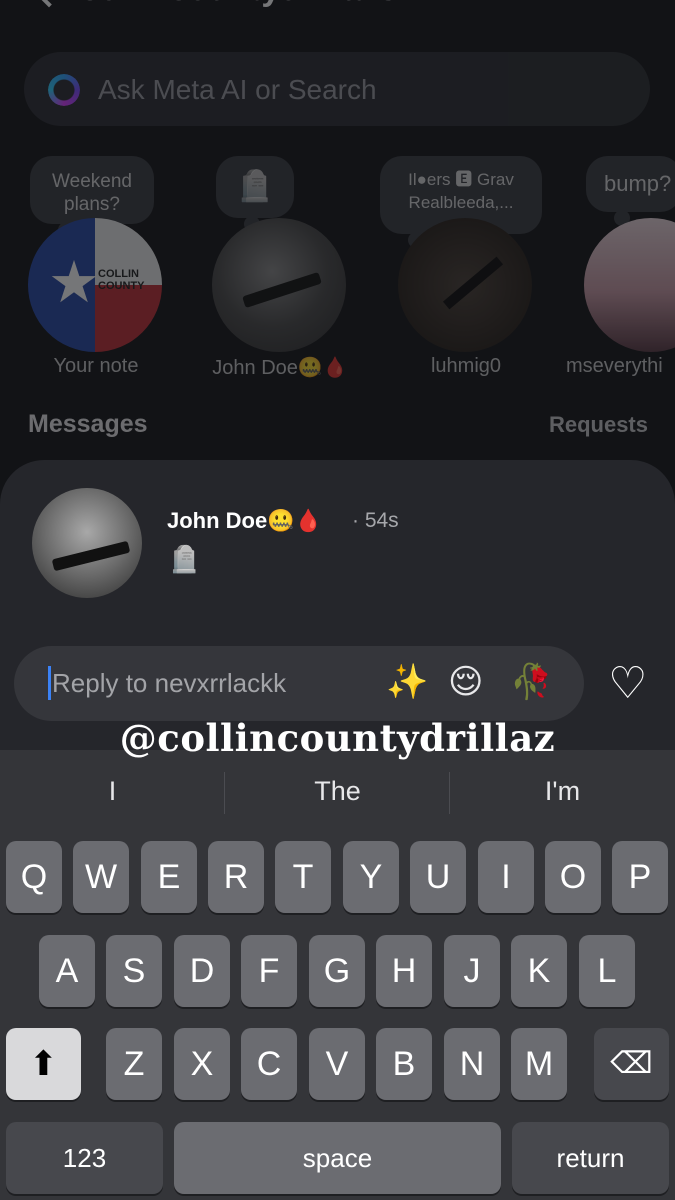 This screenshot has height=1200, width=675. What do you see at coordinates (303, 877) in the screenshot?
I see `key-t: T` at bounding box center [303, 877].